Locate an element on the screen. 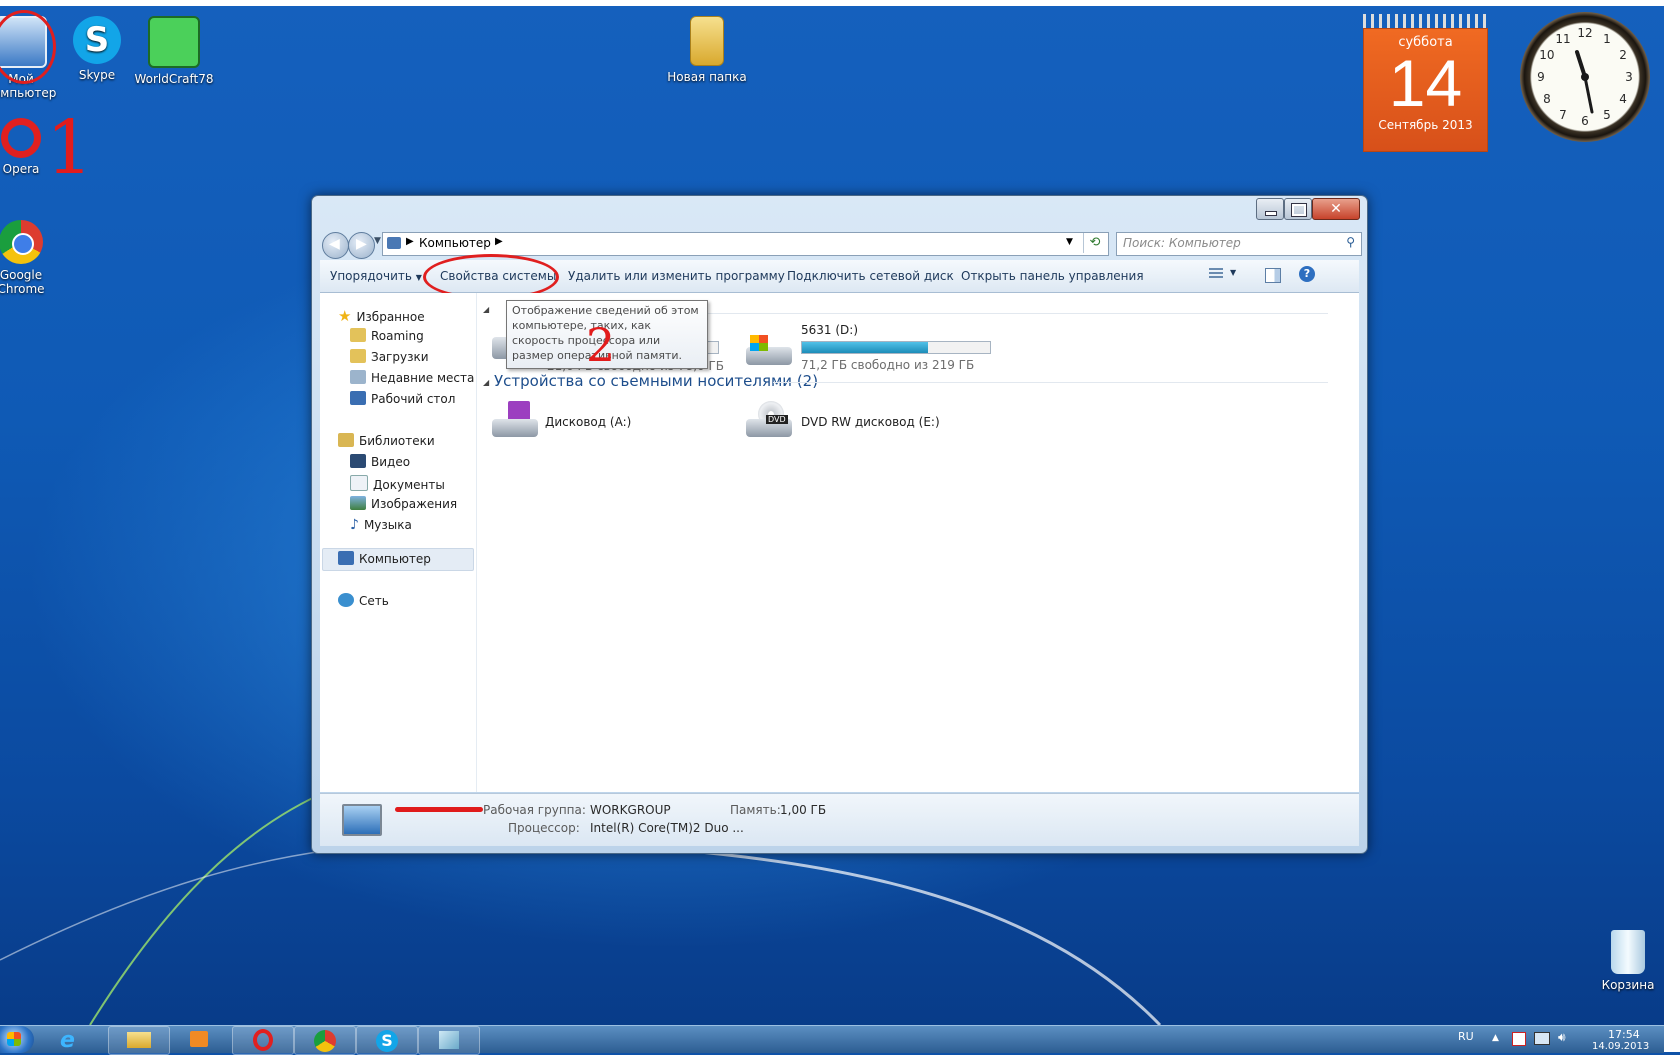  annotation-number-2: 2 is located at coordinates (601, 345).